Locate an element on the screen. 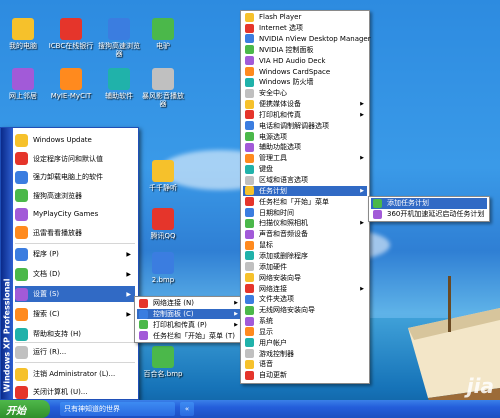 Image resolution: width=500 pixels, height=418 pixels. menu-item: 安全中心 is located at coordinates (305, 93).